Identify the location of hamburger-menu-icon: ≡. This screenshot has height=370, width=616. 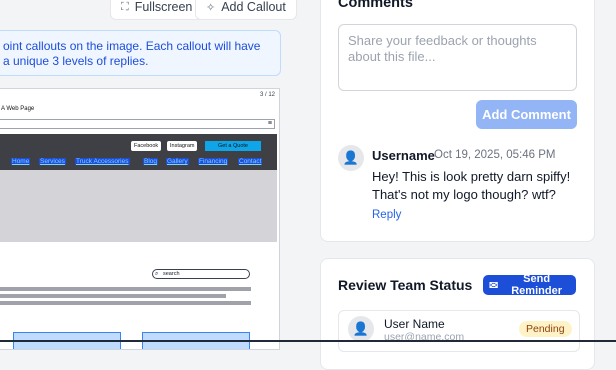
(269, 123).